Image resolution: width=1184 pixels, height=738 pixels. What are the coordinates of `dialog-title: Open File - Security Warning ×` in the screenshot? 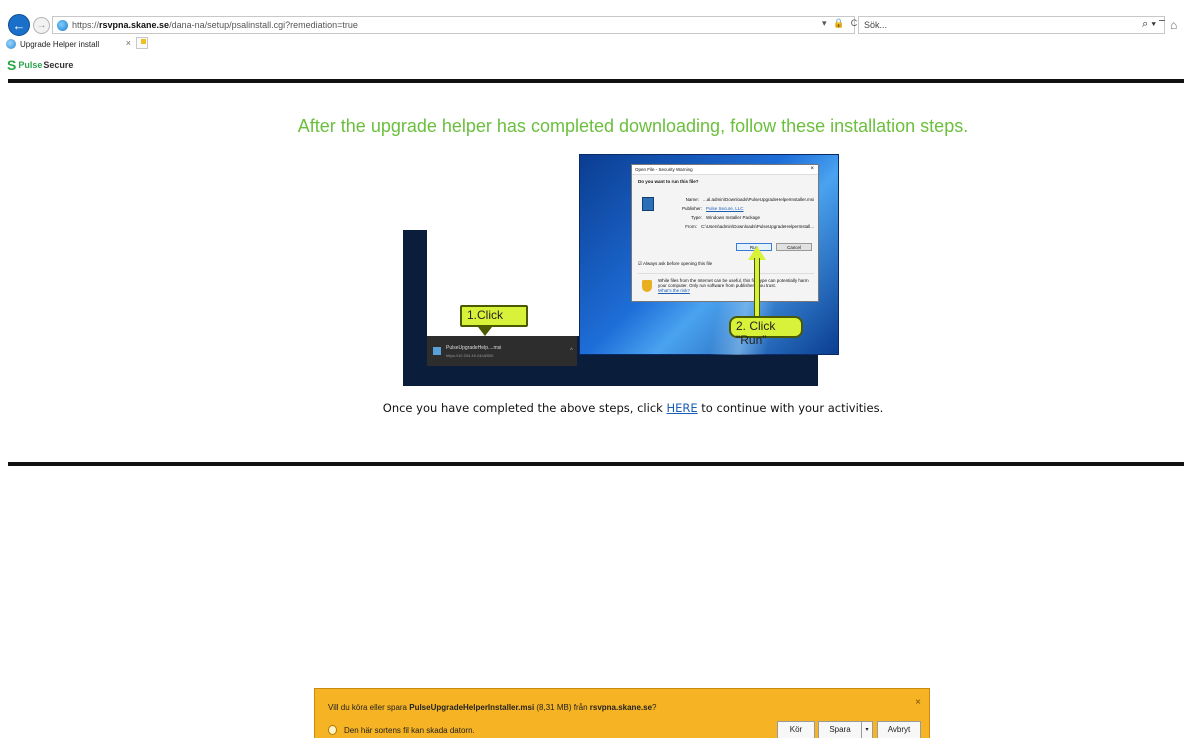 It's located at (725, 170).